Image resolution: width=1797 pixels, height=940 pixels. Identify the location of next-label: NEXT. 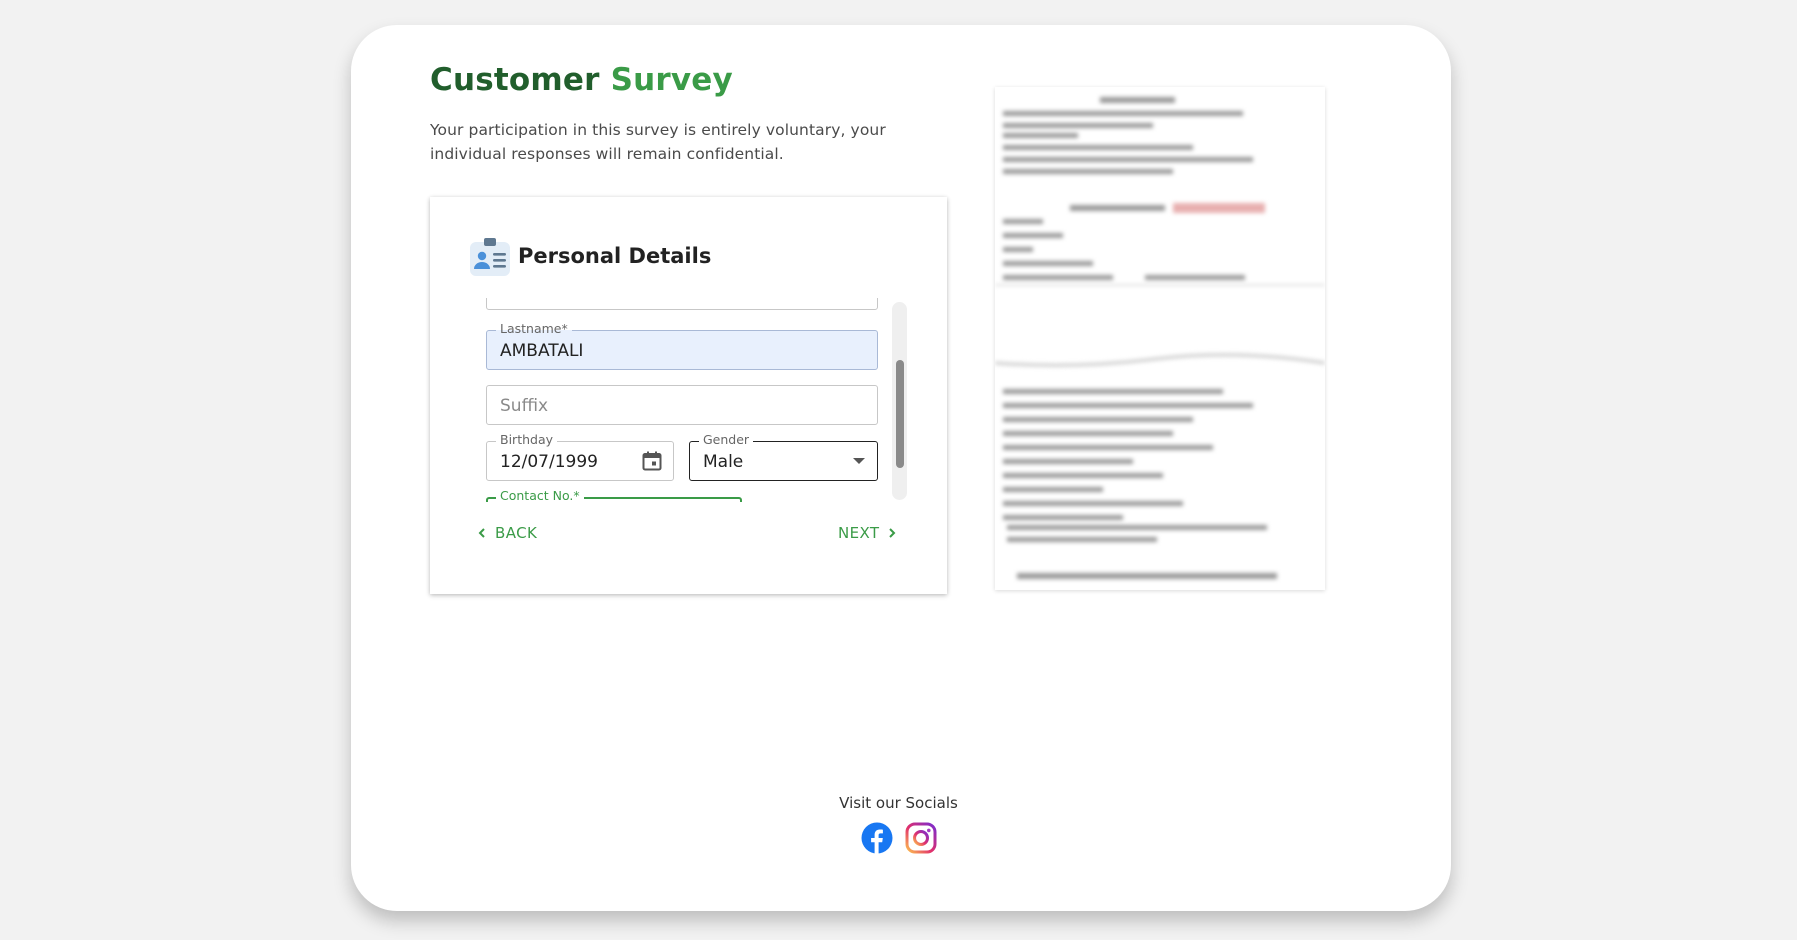
(859, 533).